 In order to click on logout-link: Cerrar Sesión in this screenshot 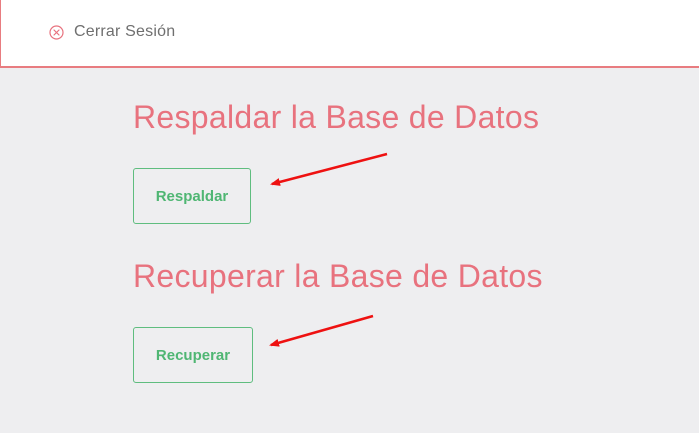, I will do `click(112, 32)`.